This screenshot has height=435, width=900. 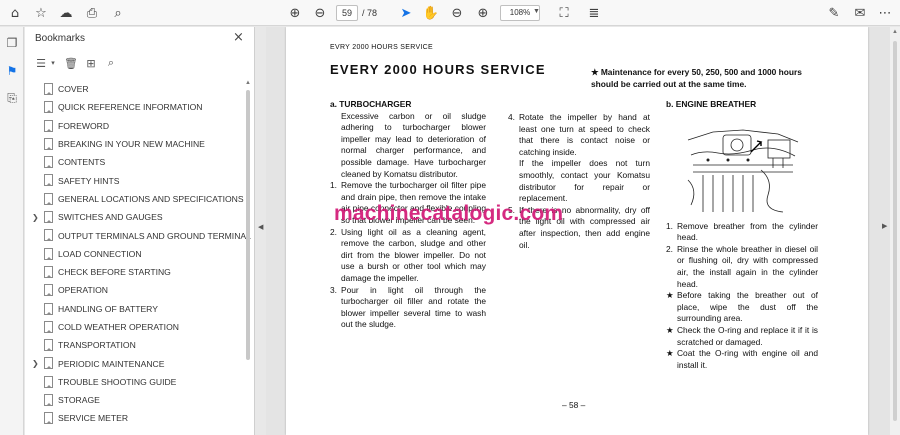 What do you see at coordinates (457, 13) in the screenshot?
I see `zoom-out-icon: ⊖` at bounding box center [457, 13].